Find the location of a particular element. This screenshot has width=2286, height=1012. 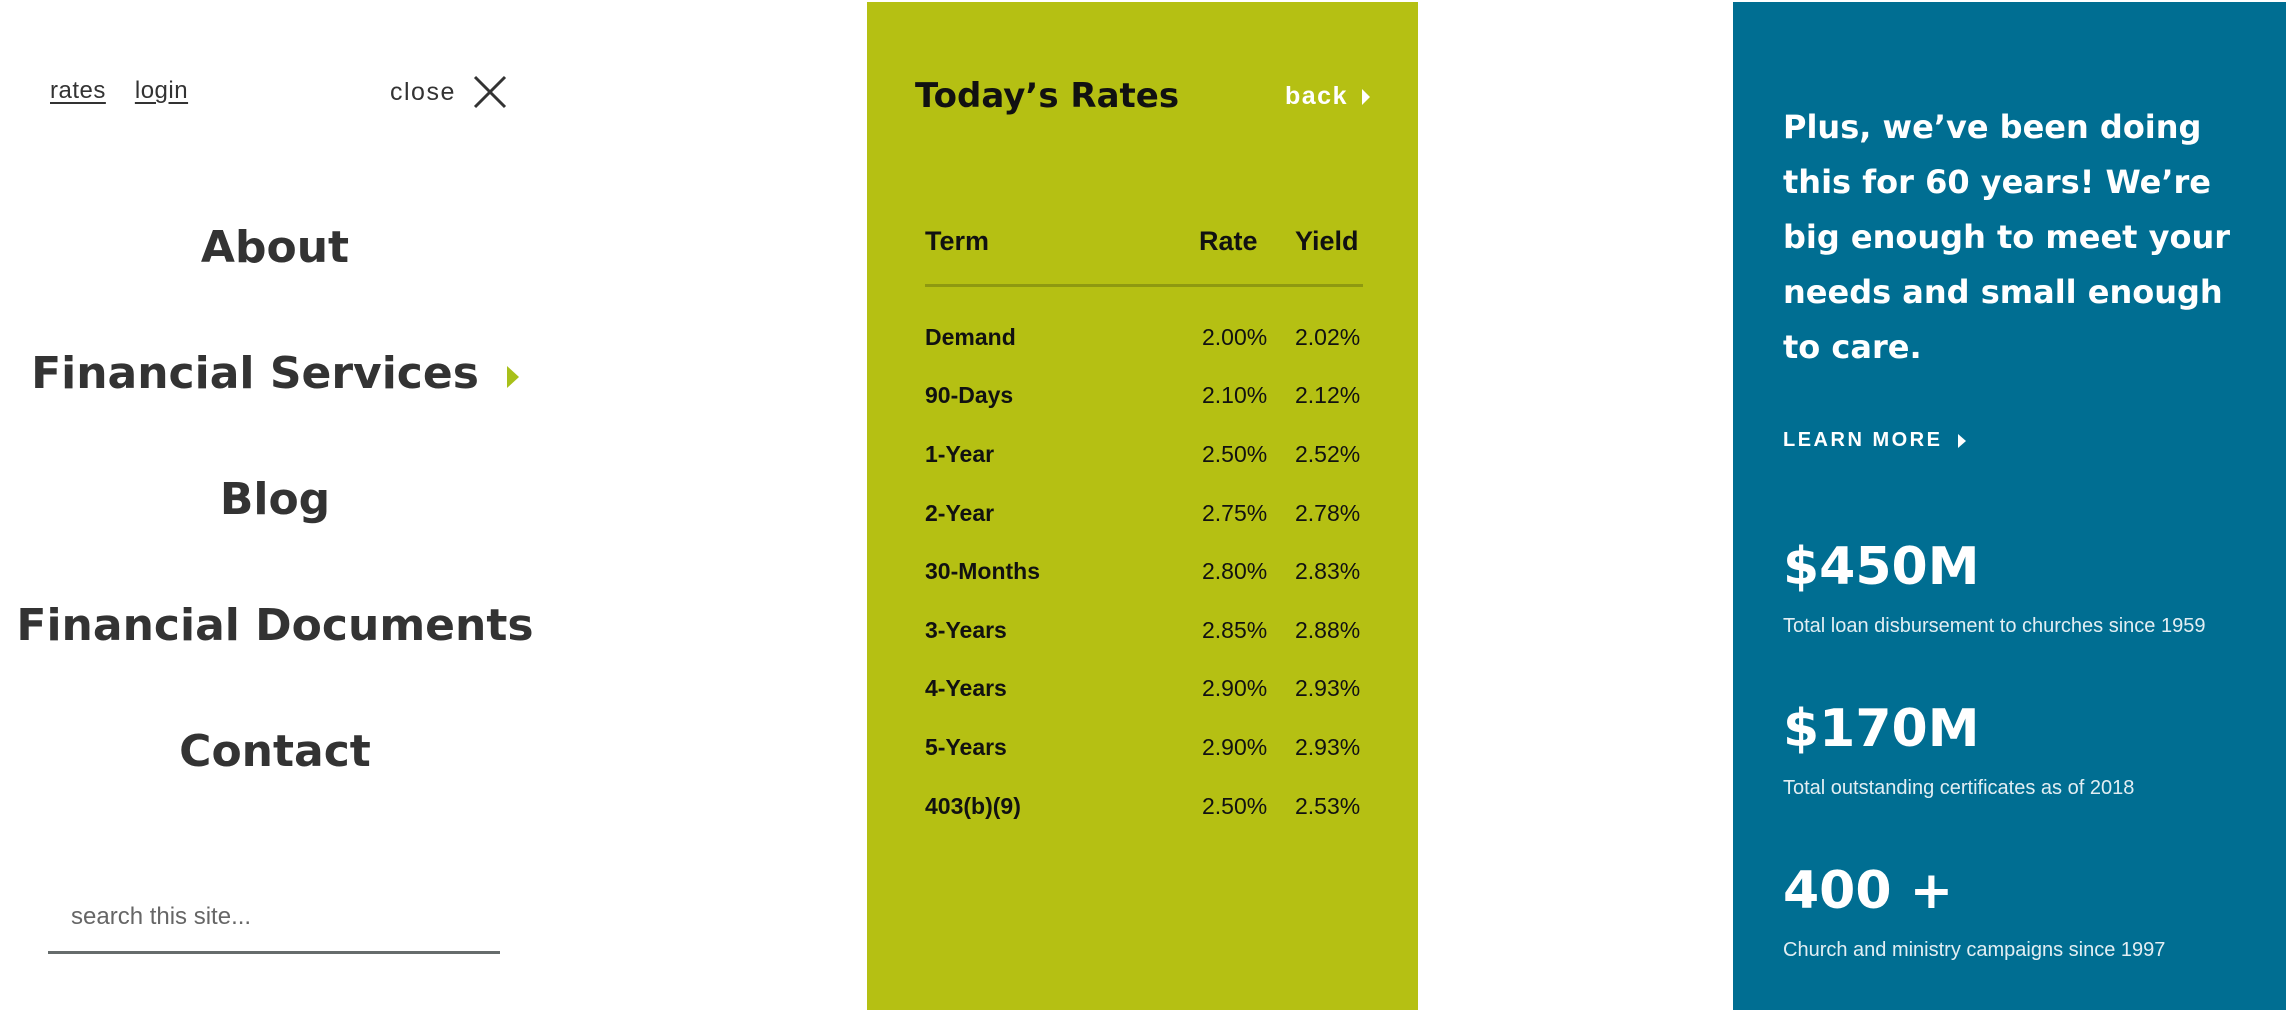

yield-cell: 2.88% is located at coordinates (1328, 629).